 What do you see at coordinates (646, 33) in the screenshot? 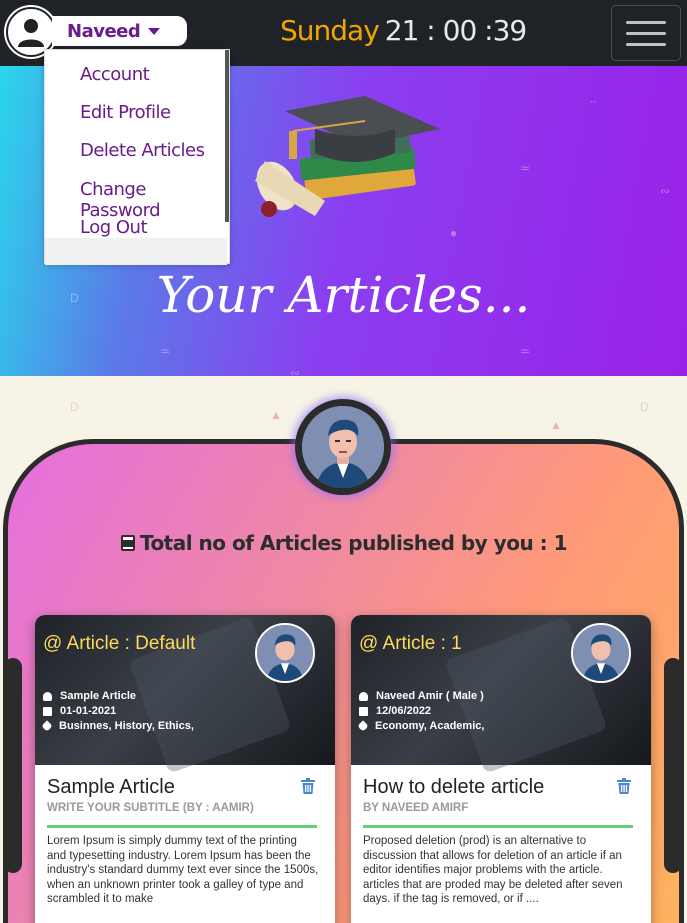
I see `hamburger-menu-icon` at bounding box center [646, 33].